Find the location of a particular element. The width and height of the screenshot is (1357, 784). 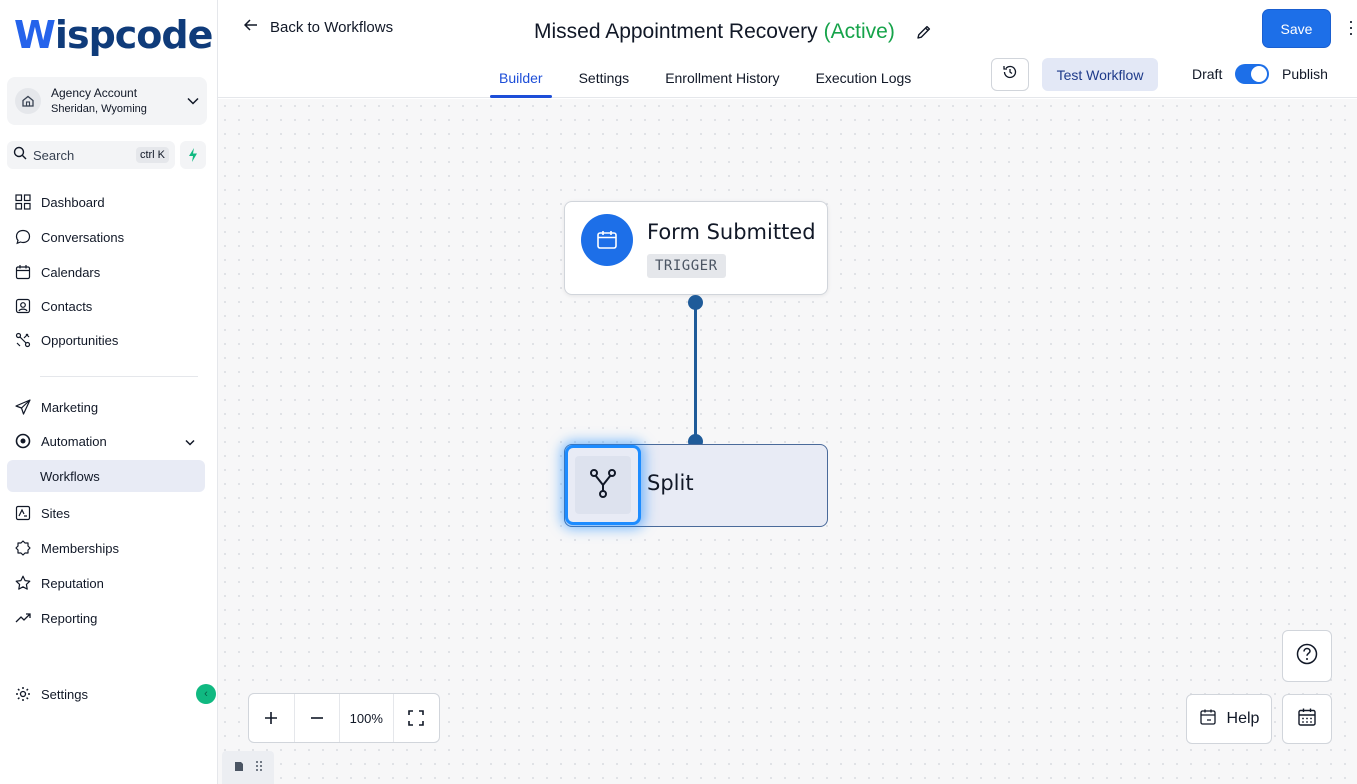

test-workflow-button: Test Workflow is located at coordinates (1100, 74).